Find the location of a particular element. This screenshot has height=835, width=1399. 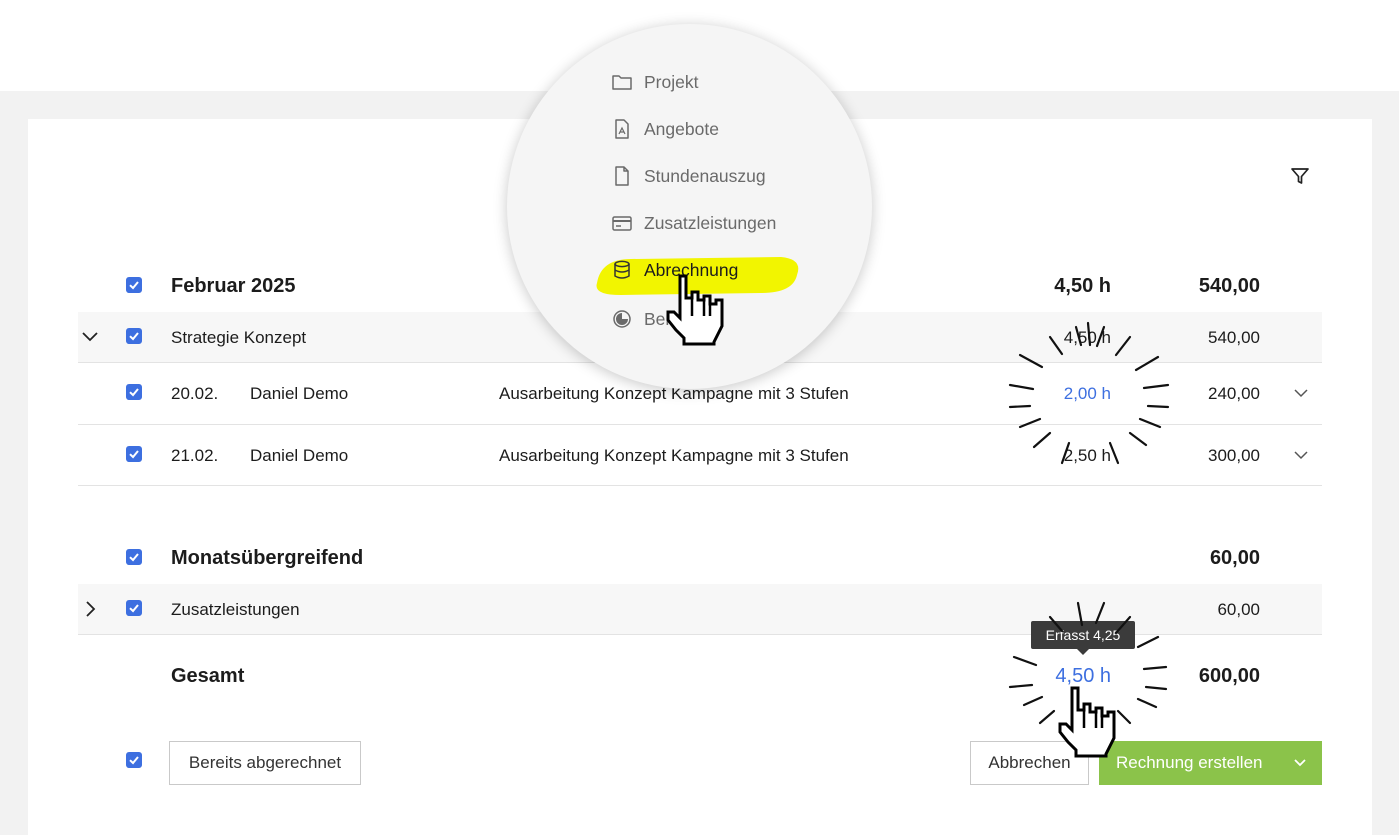

menu-label: Zusatzleistungen is located at coordinates (710, 223).